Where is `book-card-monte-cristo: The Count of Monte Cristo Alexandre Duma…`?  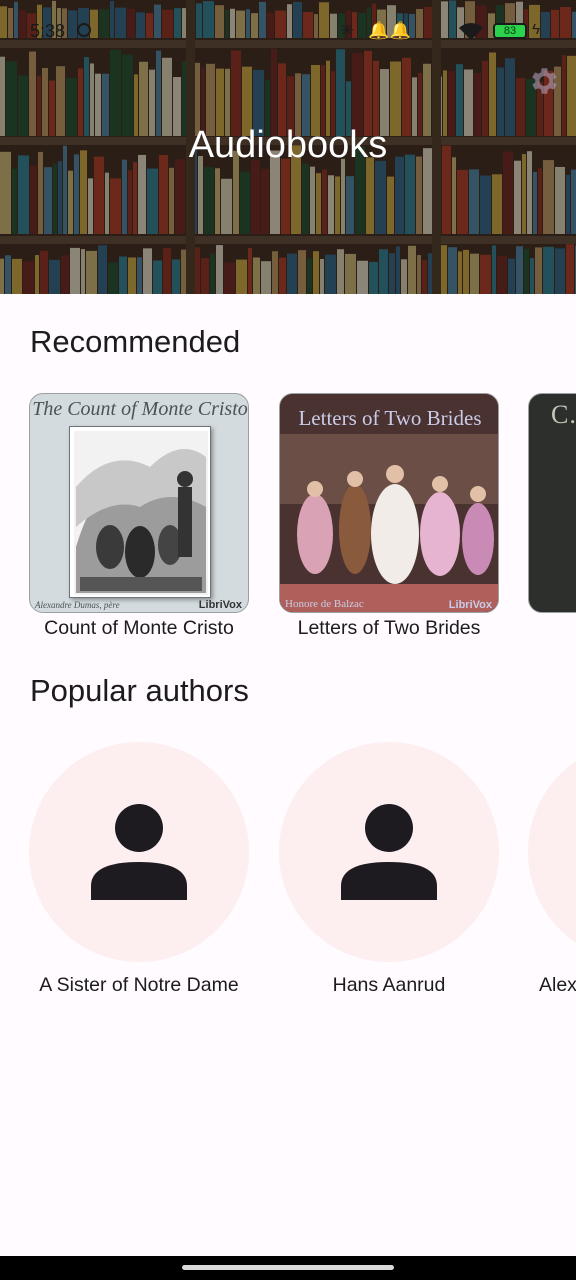 book-card-monte-cristo: The Count of Monte Cristo Alexandre Duma… is located at coordinates (139, 516).